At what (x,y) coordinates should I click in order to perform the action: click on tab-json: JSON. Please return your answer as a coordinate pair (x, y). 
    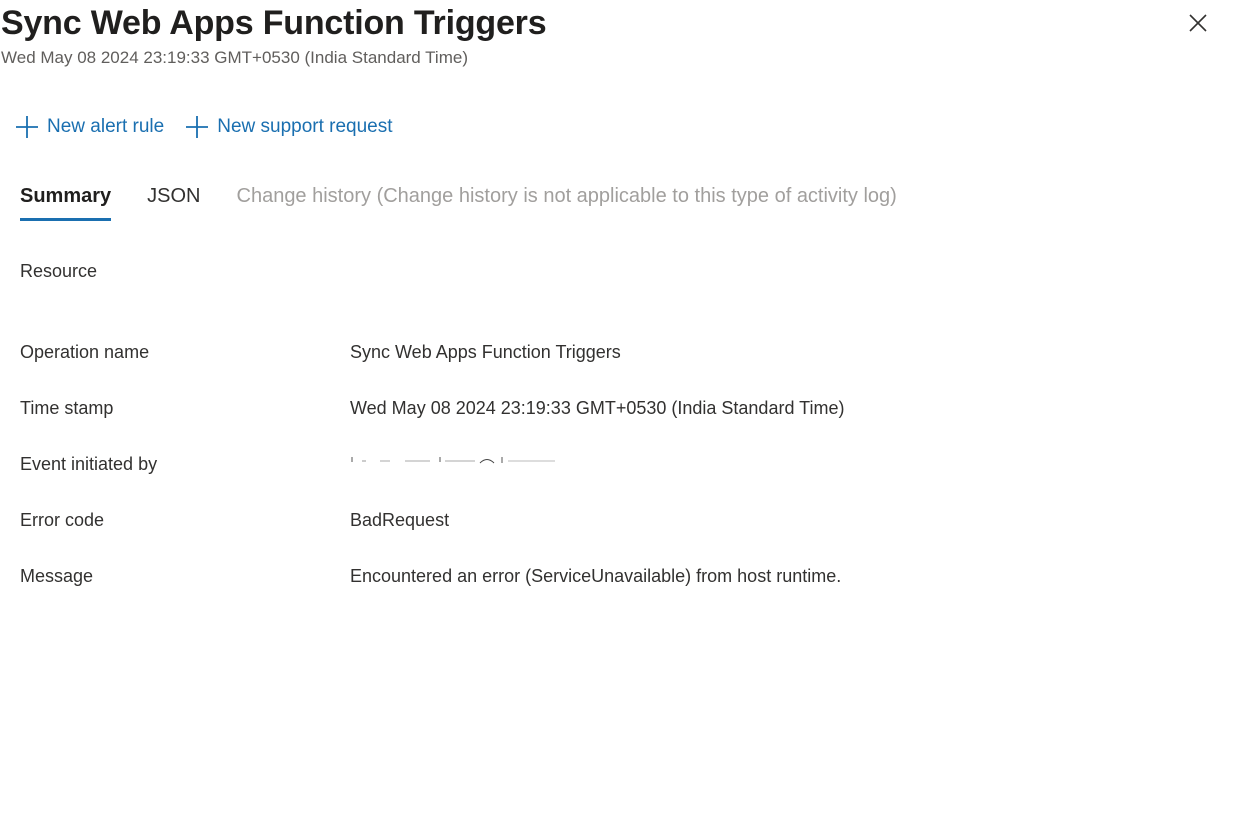
    Looking at the image, I should click on (173, 201).